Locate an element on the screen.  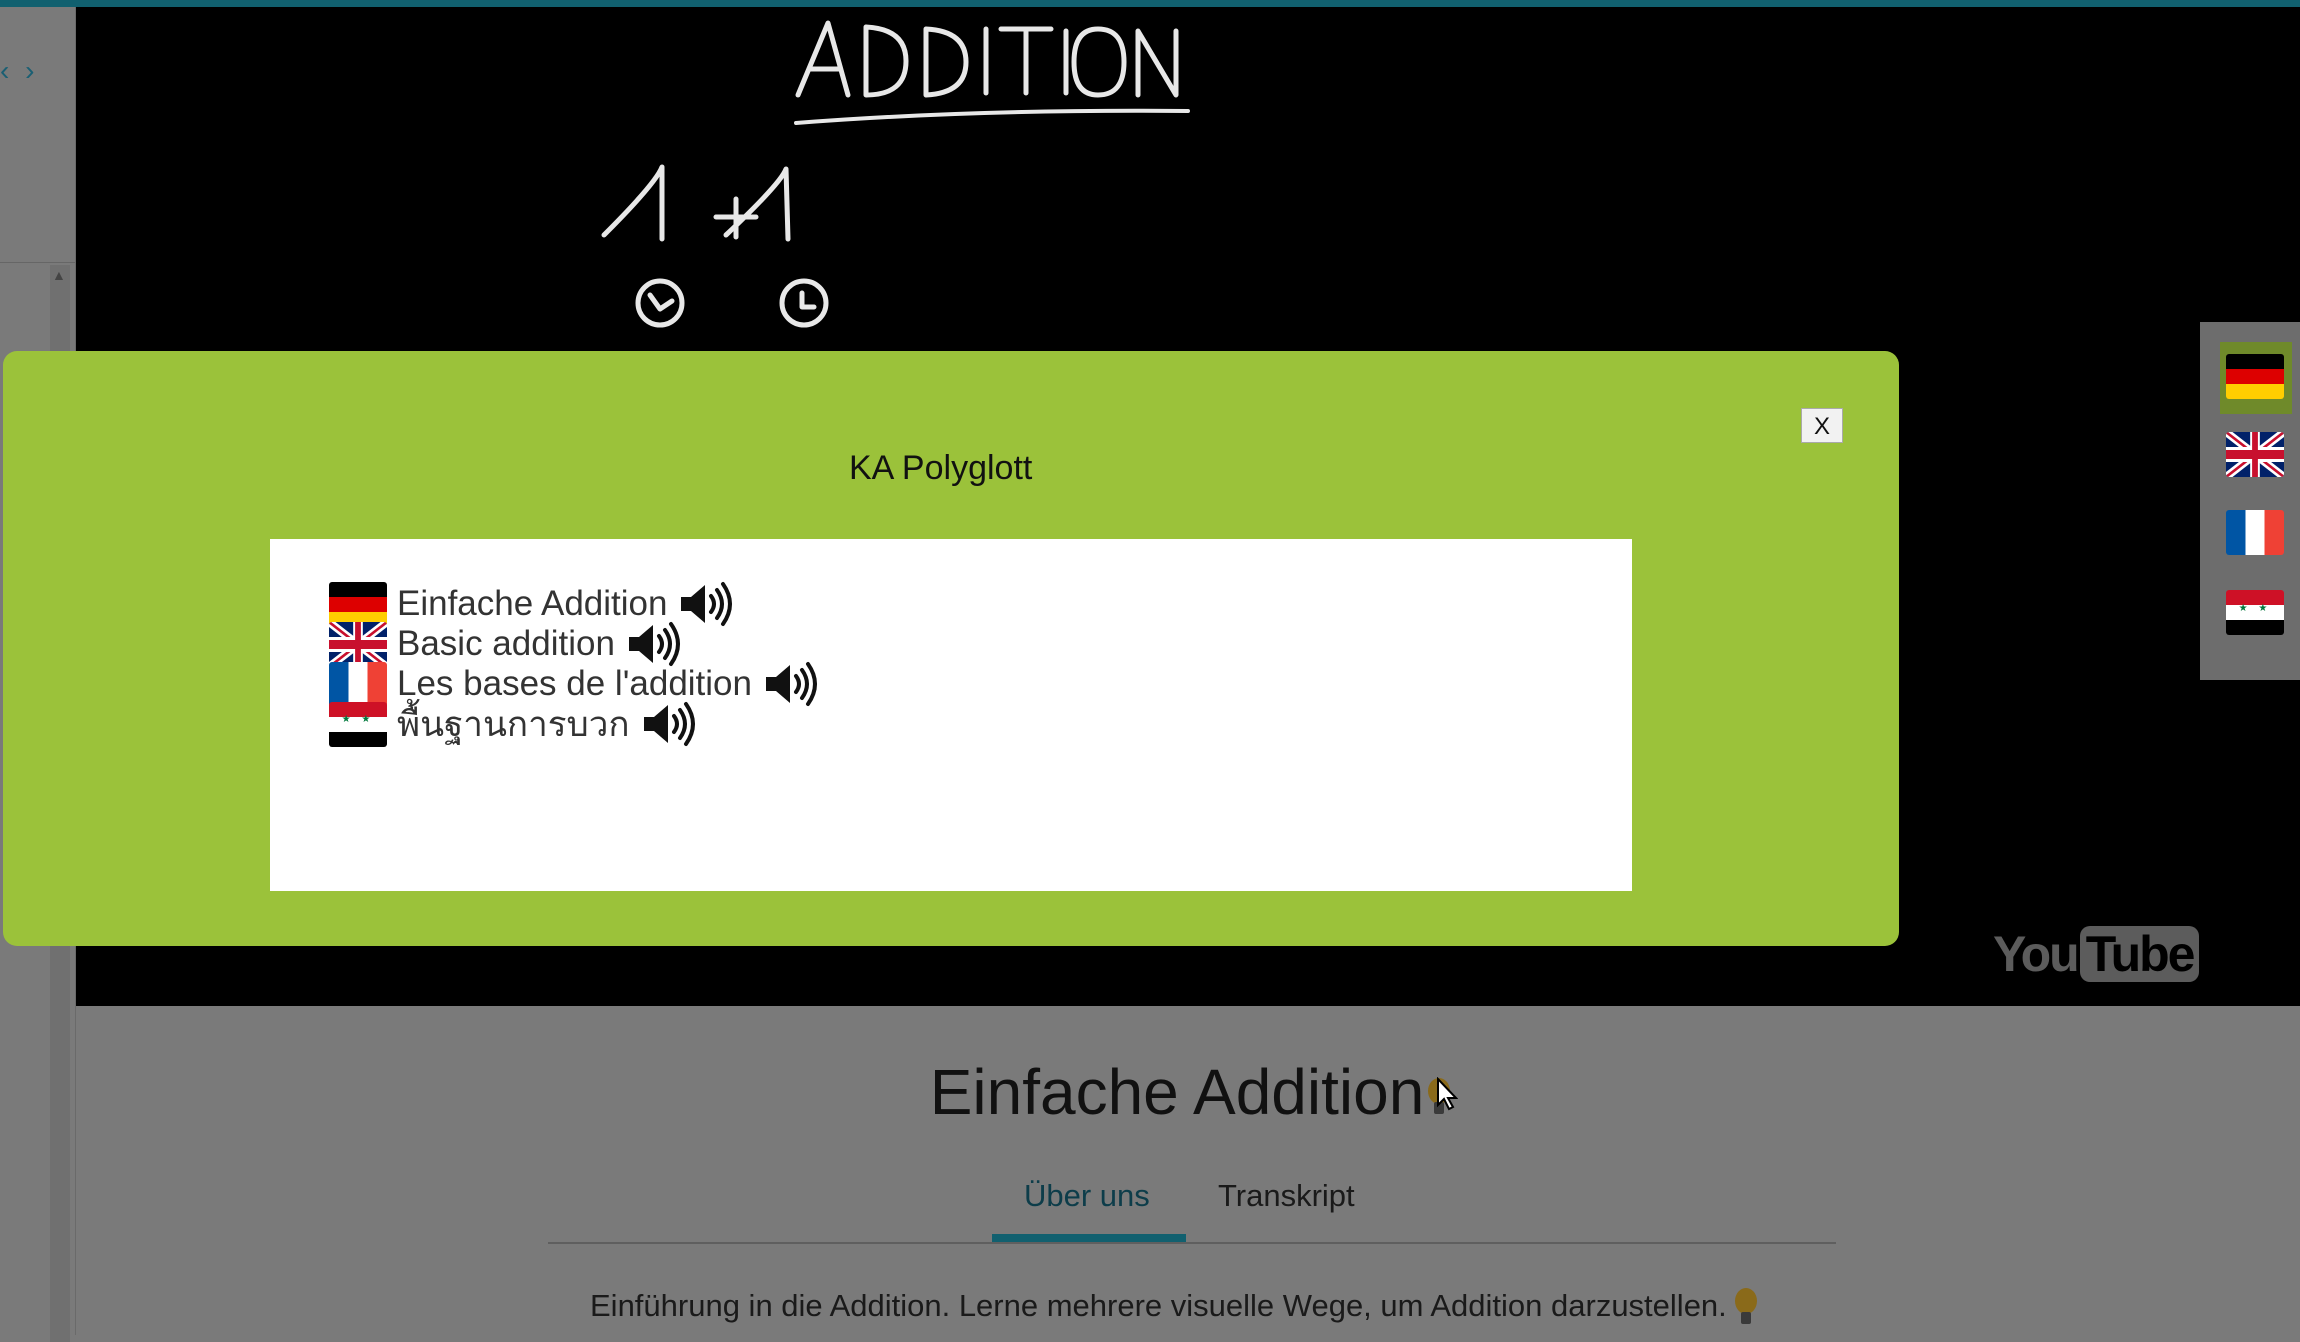
uk-flag-icon is located at coordinates (2255, 454).